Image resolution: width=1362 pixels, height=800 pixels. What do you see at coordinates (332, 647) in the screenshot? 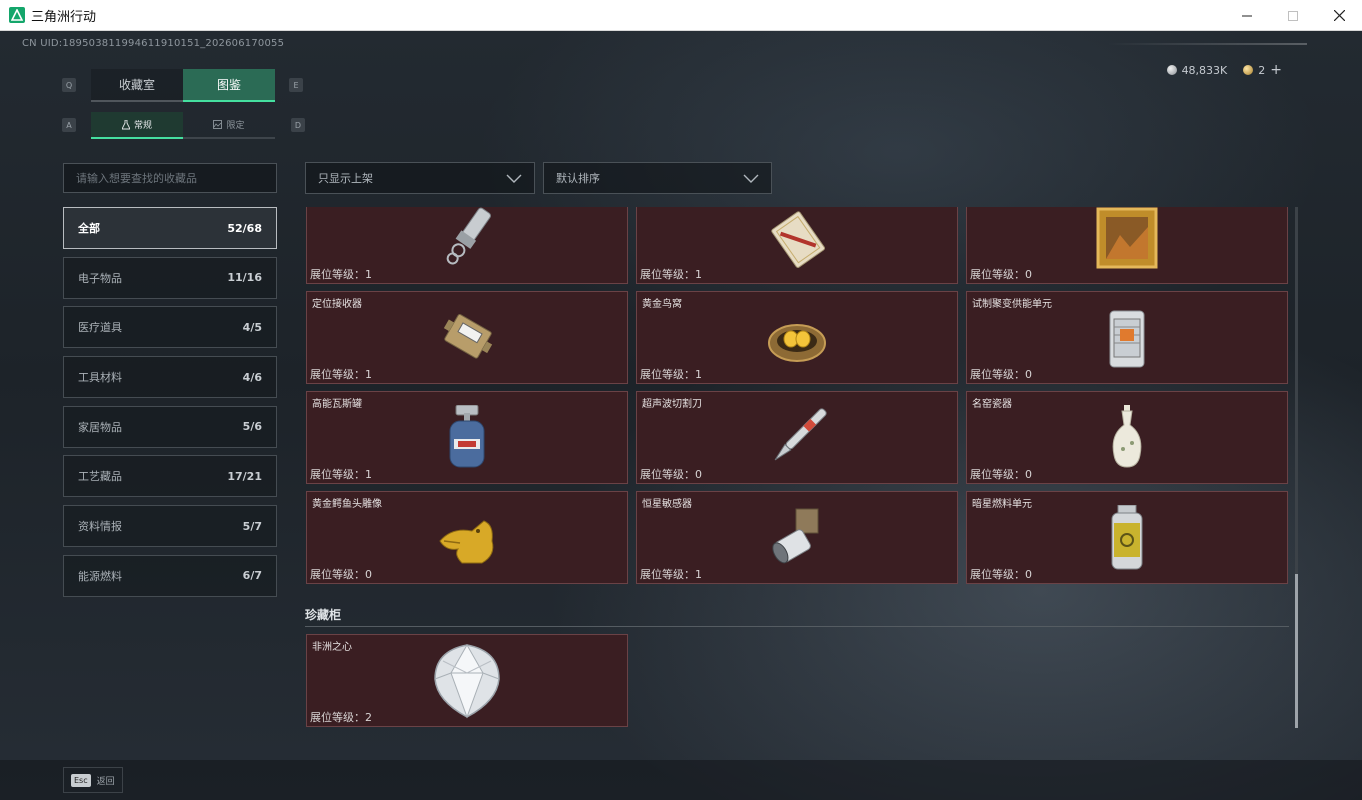
I see `item-name: 非洲之心` at bounding box center [332, 647].